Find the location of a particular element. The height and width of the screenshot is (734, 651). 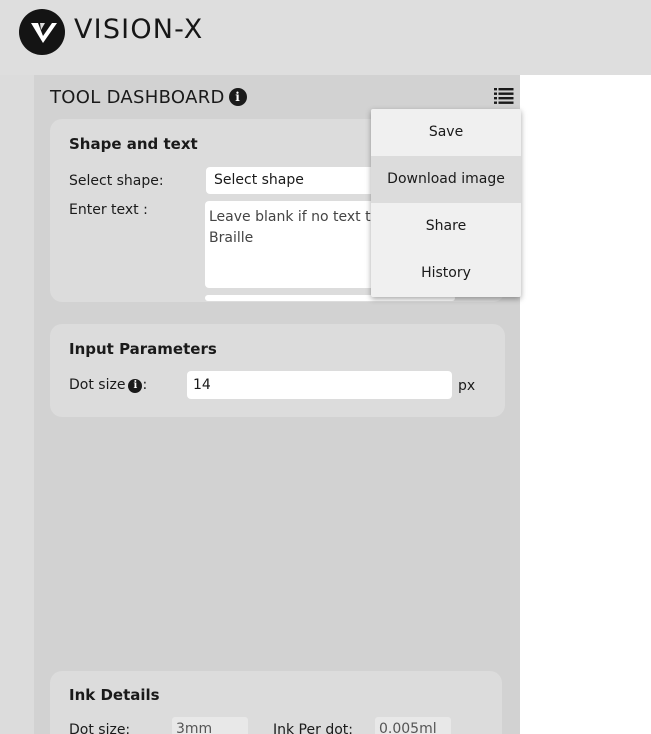

dot-size-label-text: Dot size is located at coordinates (97, 385).